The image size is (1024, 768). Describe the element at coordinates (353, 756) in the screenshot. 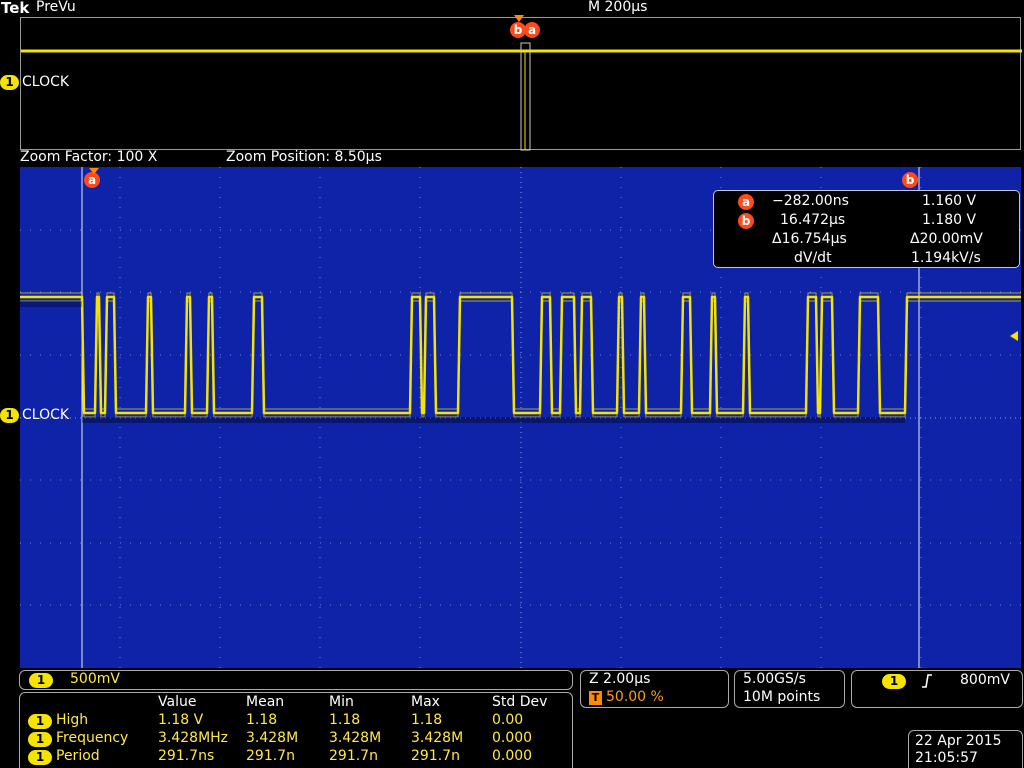

I see `meas-period-min: 291.7n` at that location.